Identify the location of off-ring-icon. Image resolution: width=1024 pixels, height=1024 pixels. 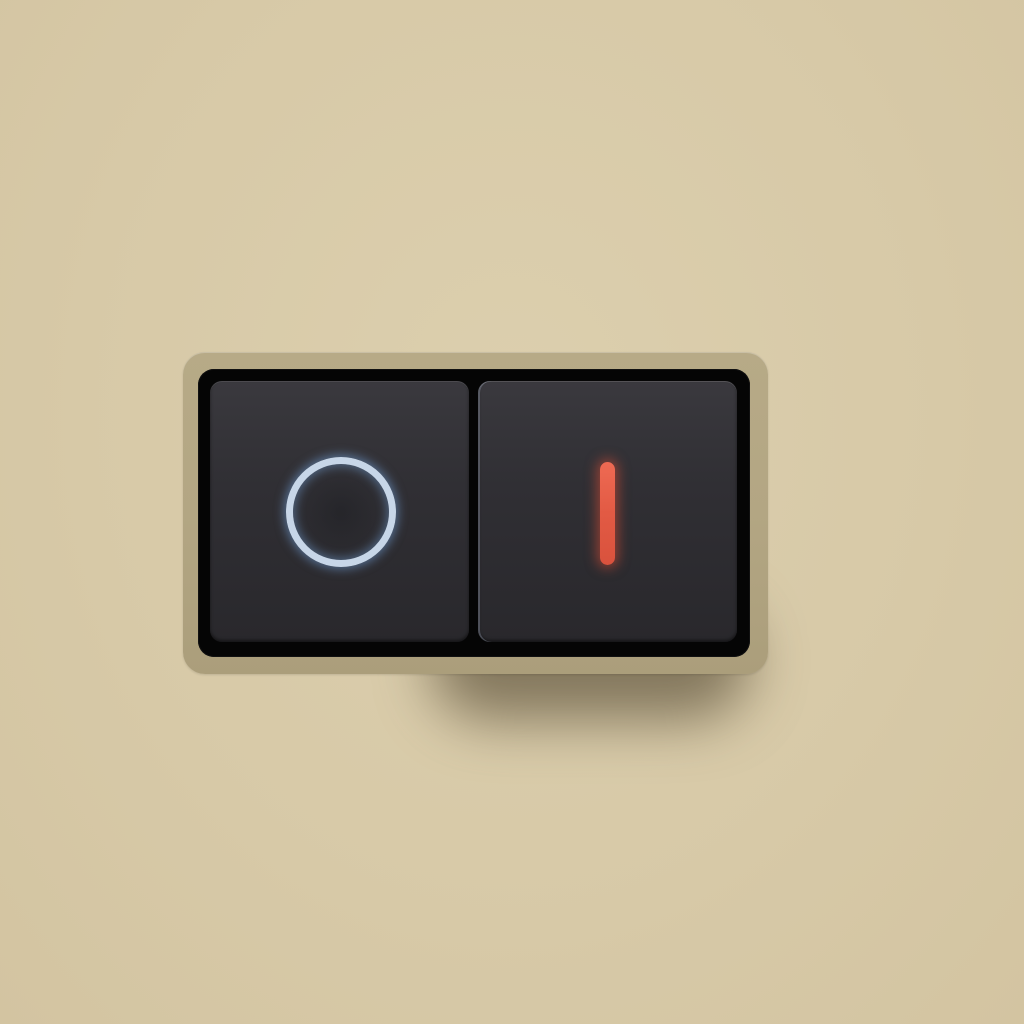
(341, 512).